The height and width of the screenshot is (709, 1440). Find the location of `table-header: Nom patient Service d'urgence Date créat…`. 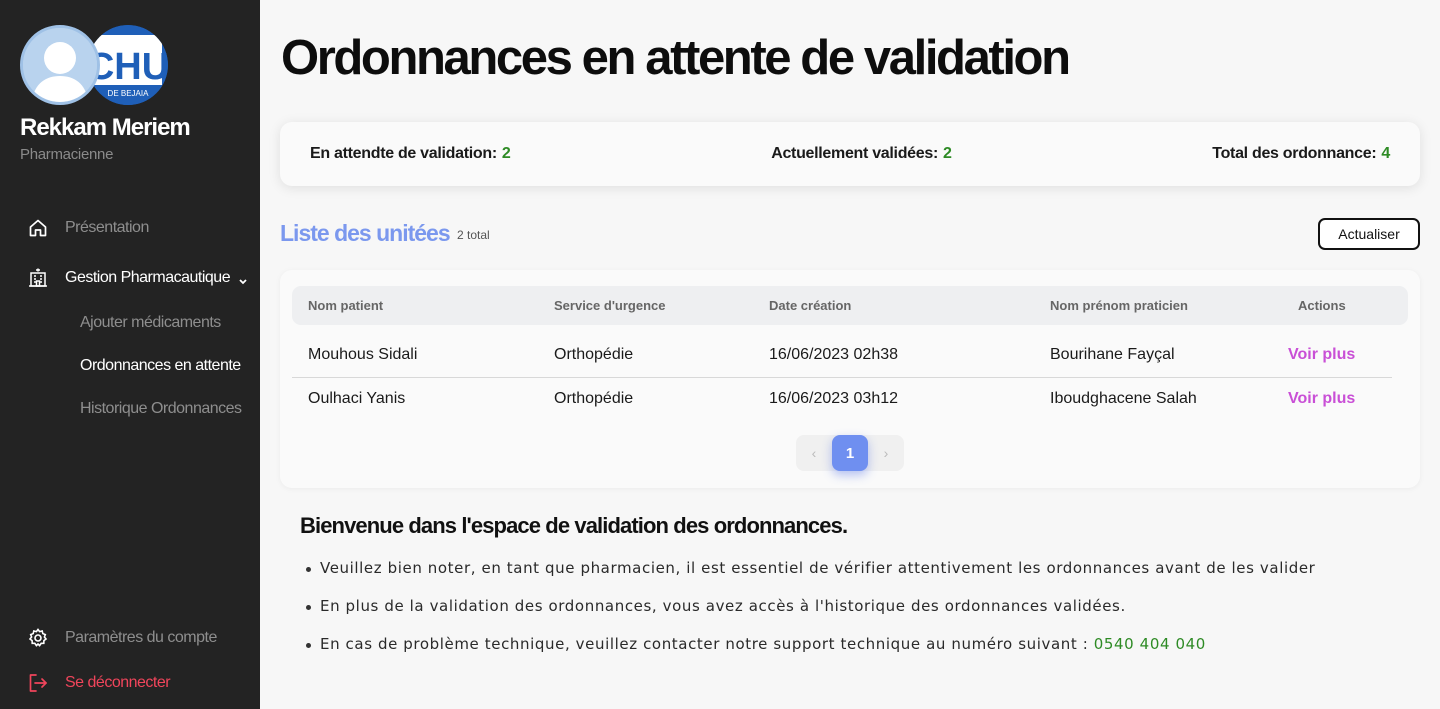

table-header: Nom patient Service d'urgence Date créat… is located at coordinates (850, 305).